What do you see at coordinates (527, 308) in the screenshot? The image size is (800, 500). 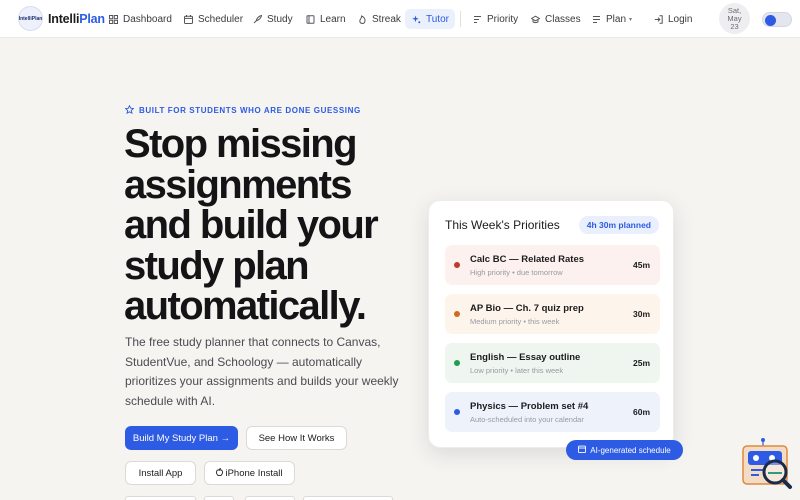 I see `priority-title: AP Bio — Ch. 7 quiz prep` at bounding box center [527, 308].